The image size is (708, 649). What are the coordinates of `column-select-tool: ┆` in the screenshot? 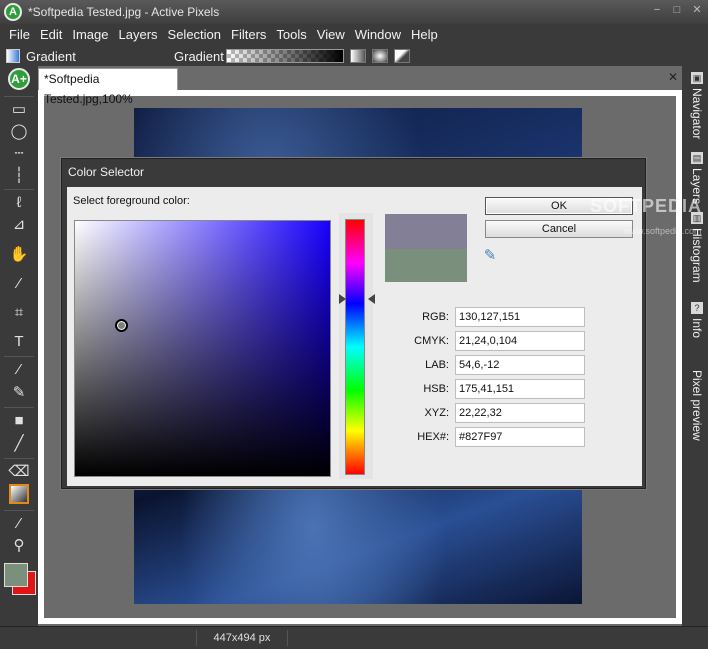 It's located at (19, 176).